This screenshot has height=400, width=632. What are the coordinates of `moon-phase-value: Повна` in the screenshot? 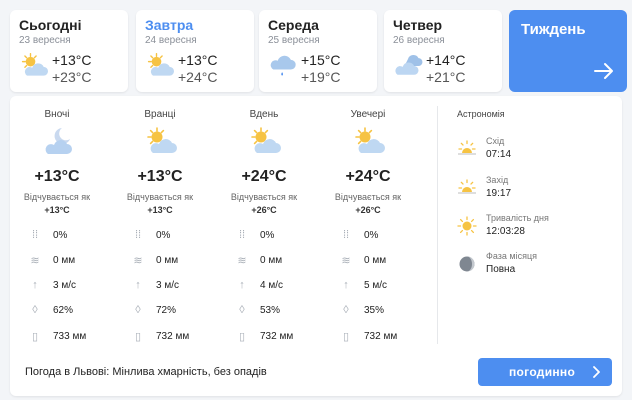 It's located at (501, 269).